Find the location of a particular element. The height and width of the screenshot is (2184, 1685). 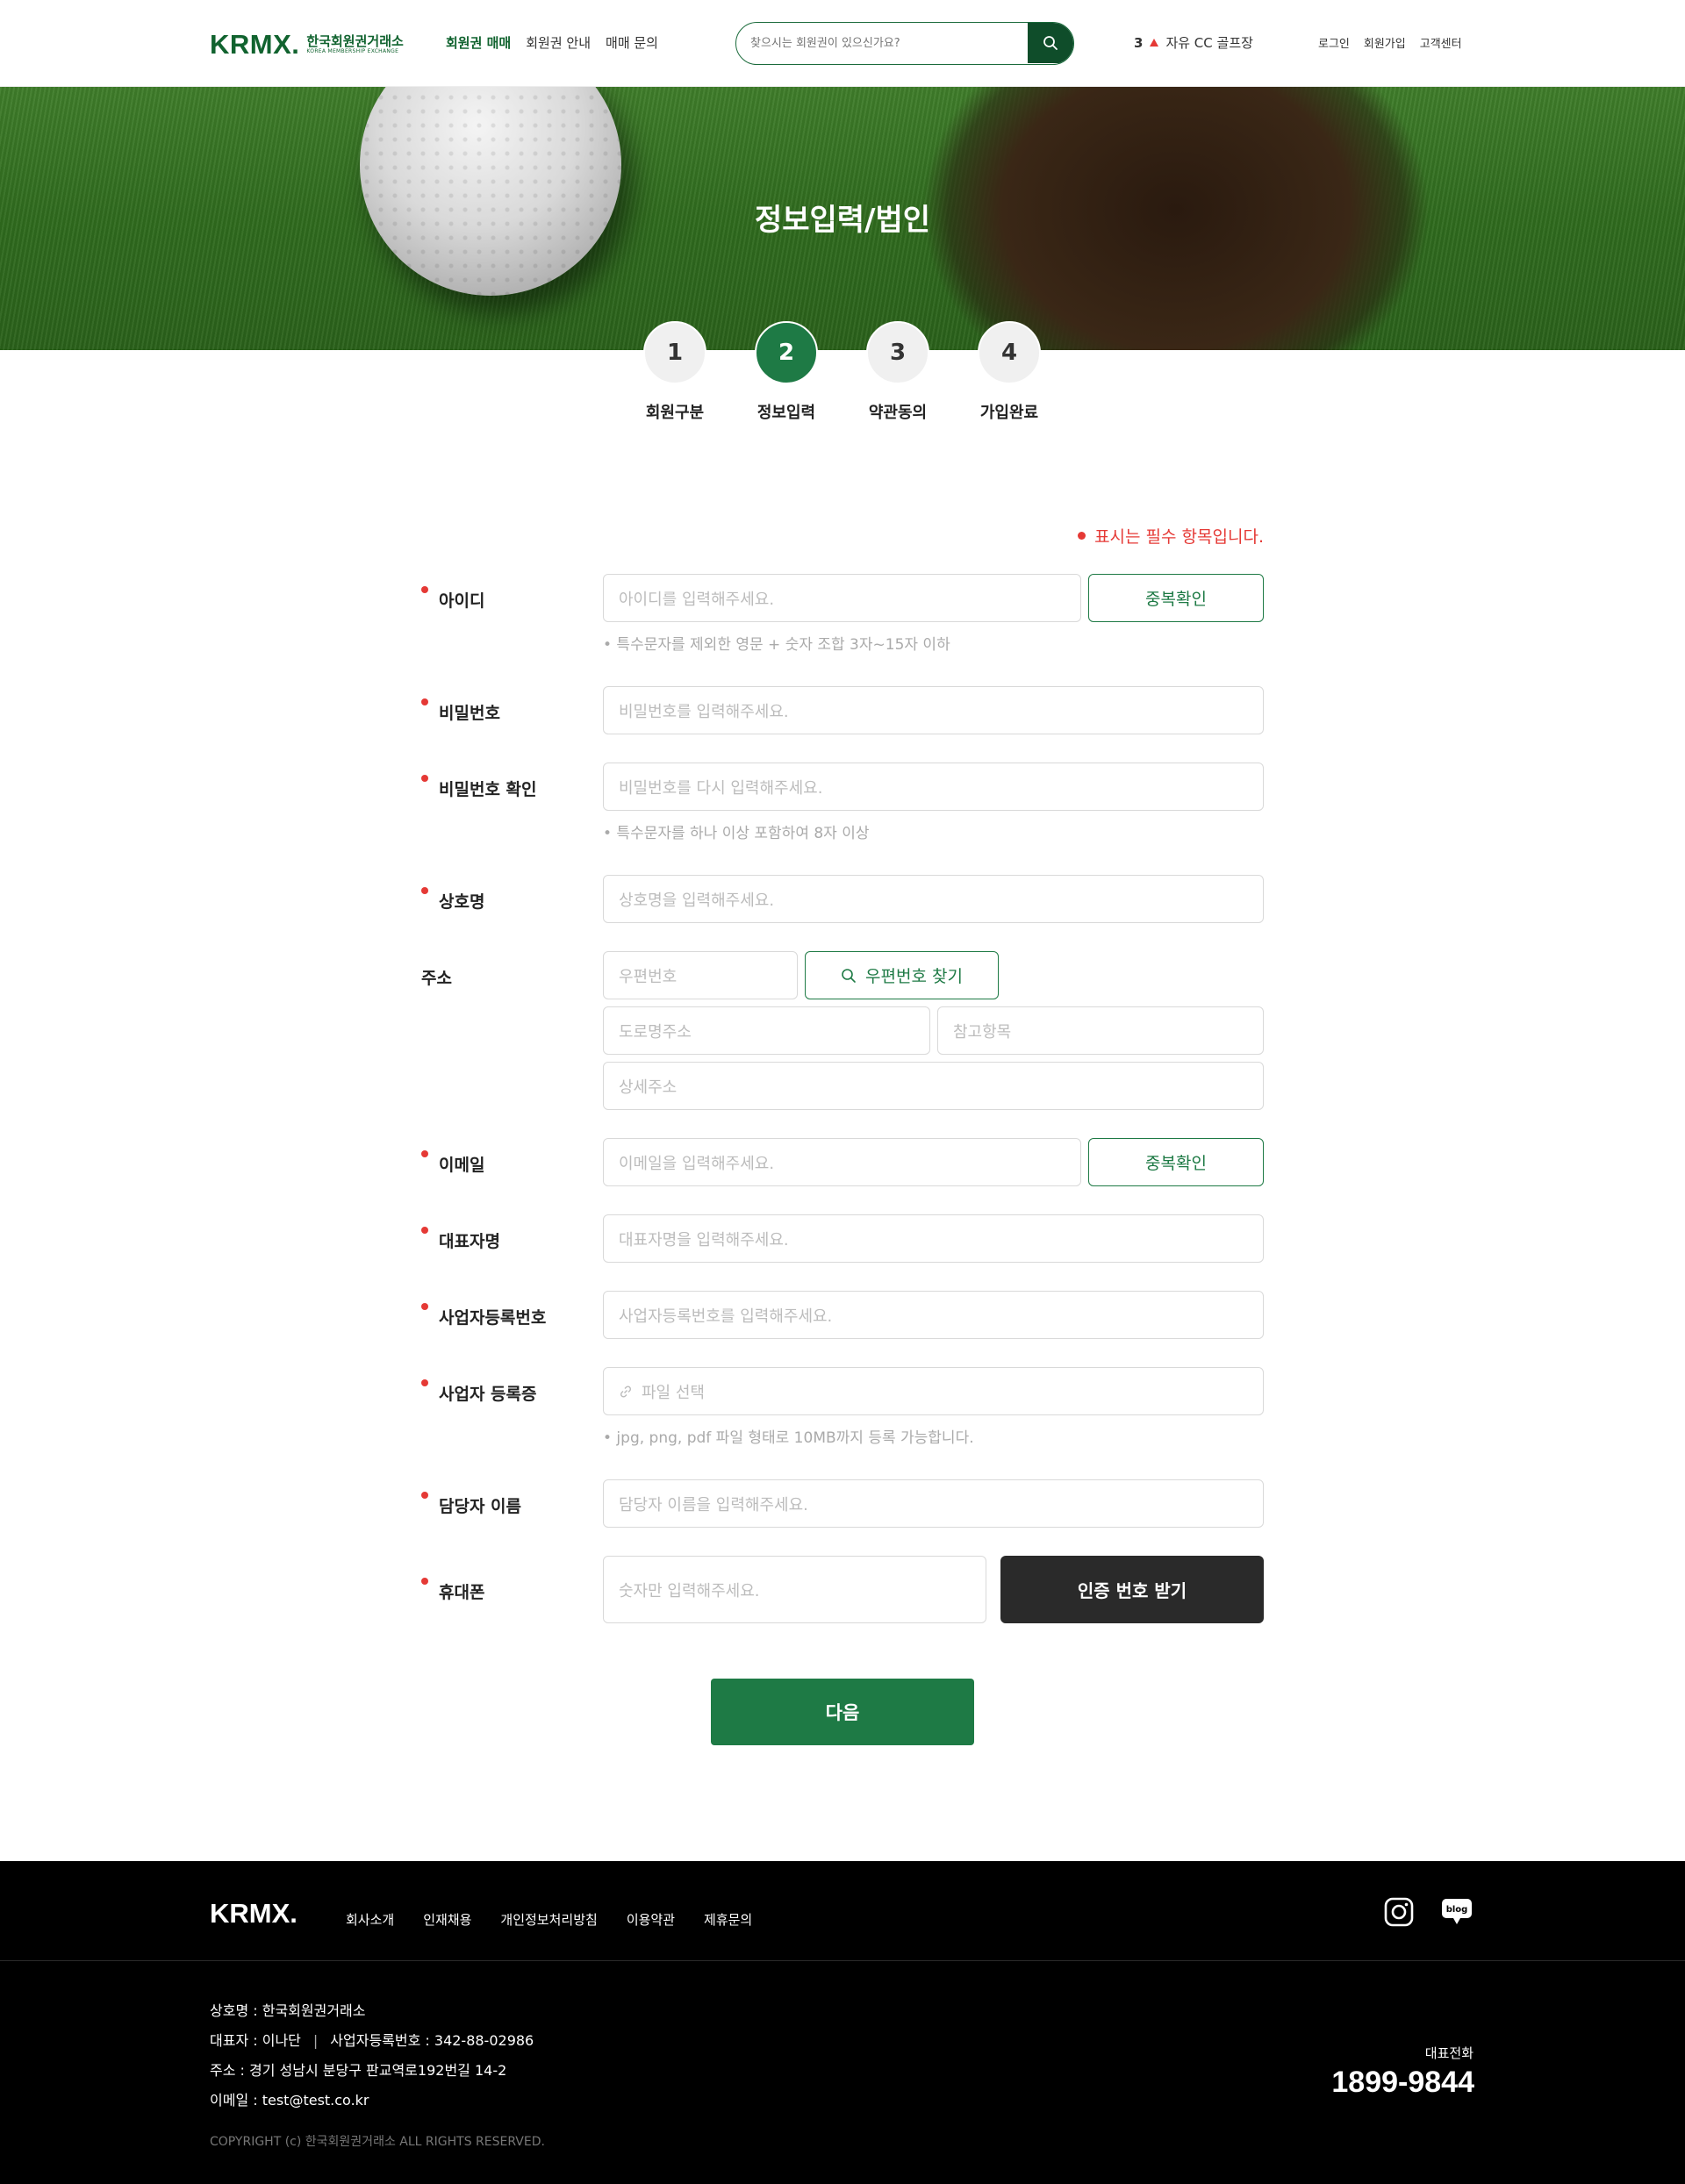

tel-number: 1899-9844 is located at coordinates (1342, 2083).